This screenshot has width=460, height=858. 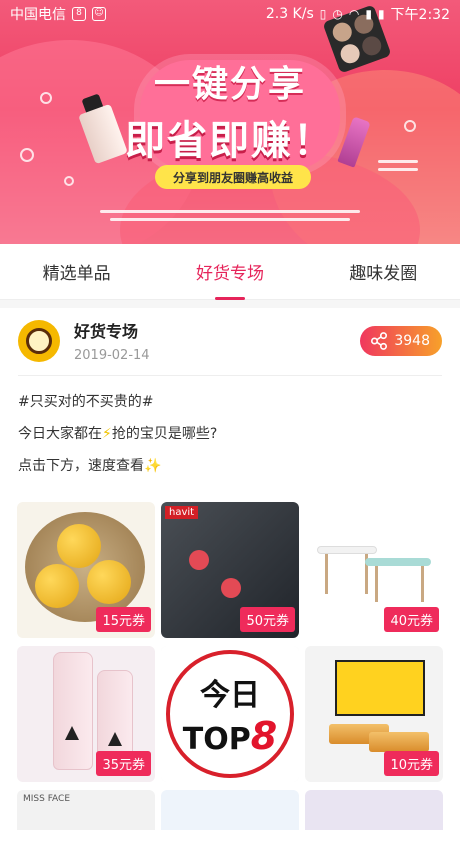 I want to click on post-body: #只买对的不买贵的# 今日大家都在⚡抢的宝贝是哪些? 点击下方，速度查看✨, so click(x=230, y=429).